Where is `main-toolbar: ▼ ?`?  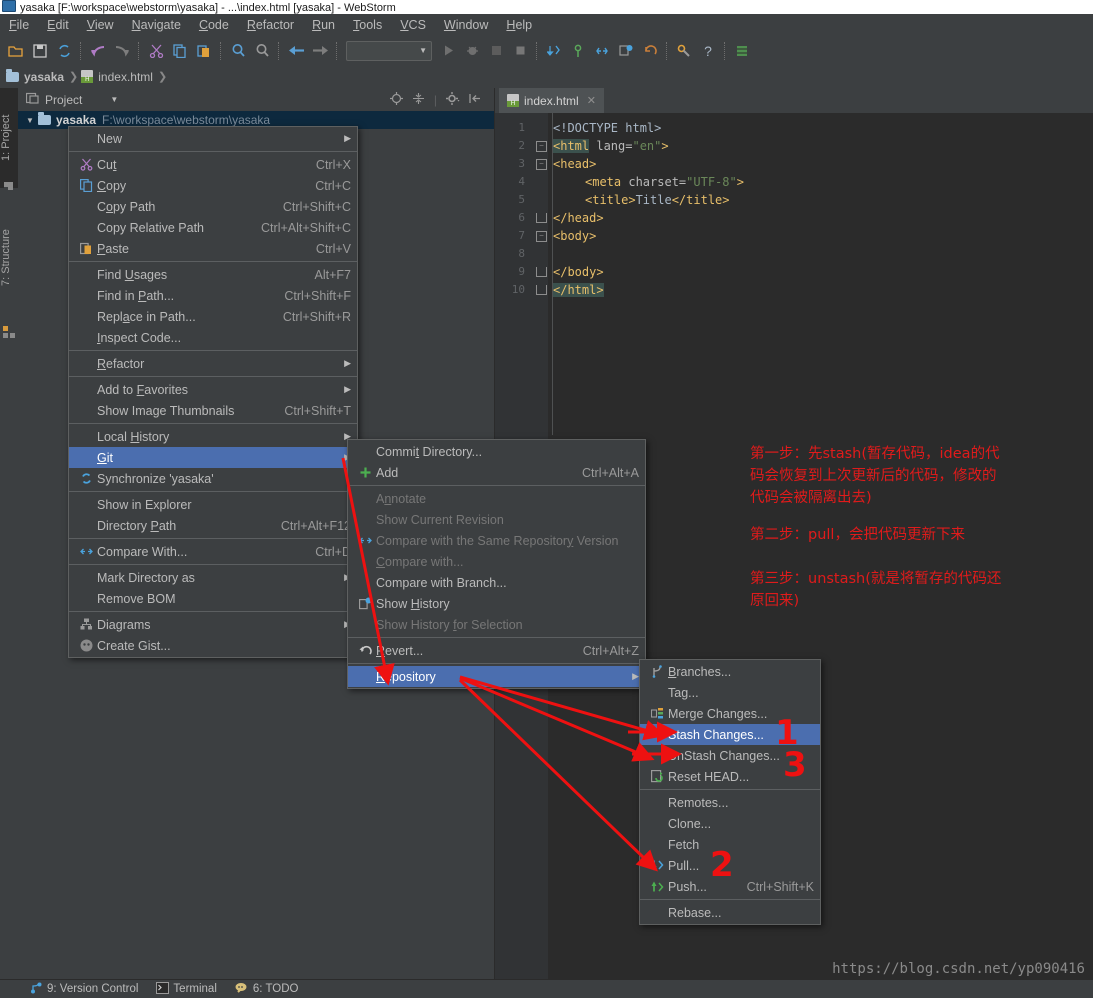
main-toolbar: ▼ ? is located at coordinates (546, 51).